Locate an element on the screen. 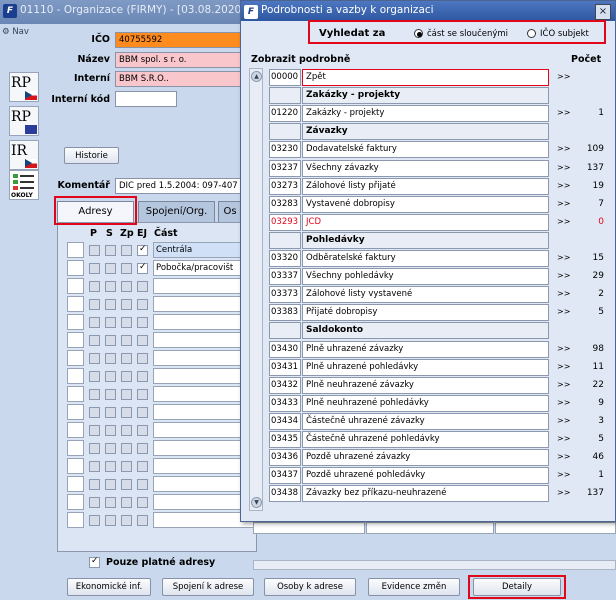 This screenshot has height=600, width=616. komentar-field: DIC pred 1.5.2004: 097-407 is located at coordinates (180, 186).